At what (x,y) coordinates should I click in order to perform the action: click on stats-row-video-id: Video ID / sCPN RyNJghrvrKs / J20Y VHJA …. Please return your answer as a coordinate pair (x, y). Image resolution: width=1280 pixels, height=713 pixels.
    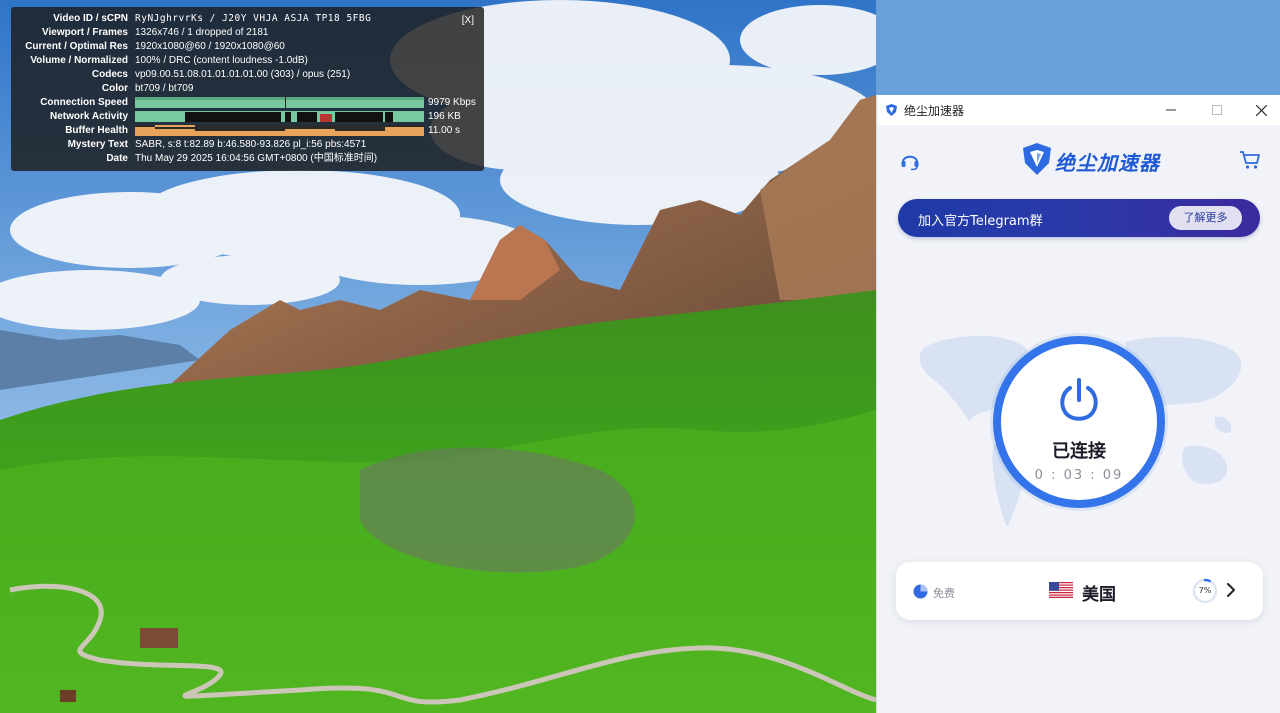
    Looking at the image, I should click on (231, 19).